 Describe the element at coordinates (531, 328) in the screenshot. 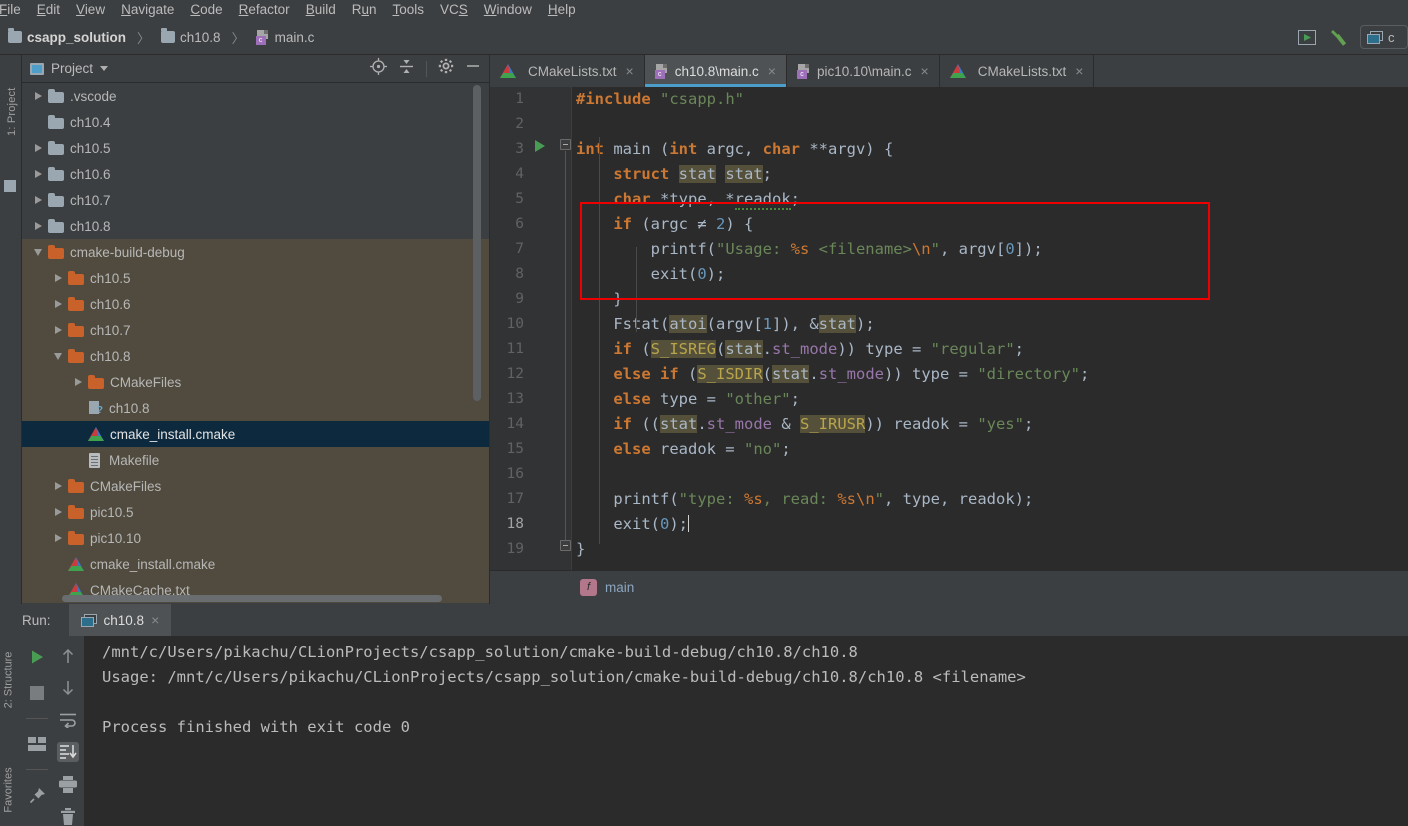

I see `editor-gutter: 1 2 3 4 5 6 7 8 9 10 11 12 13 14 15 16 17 18 19` at that location.